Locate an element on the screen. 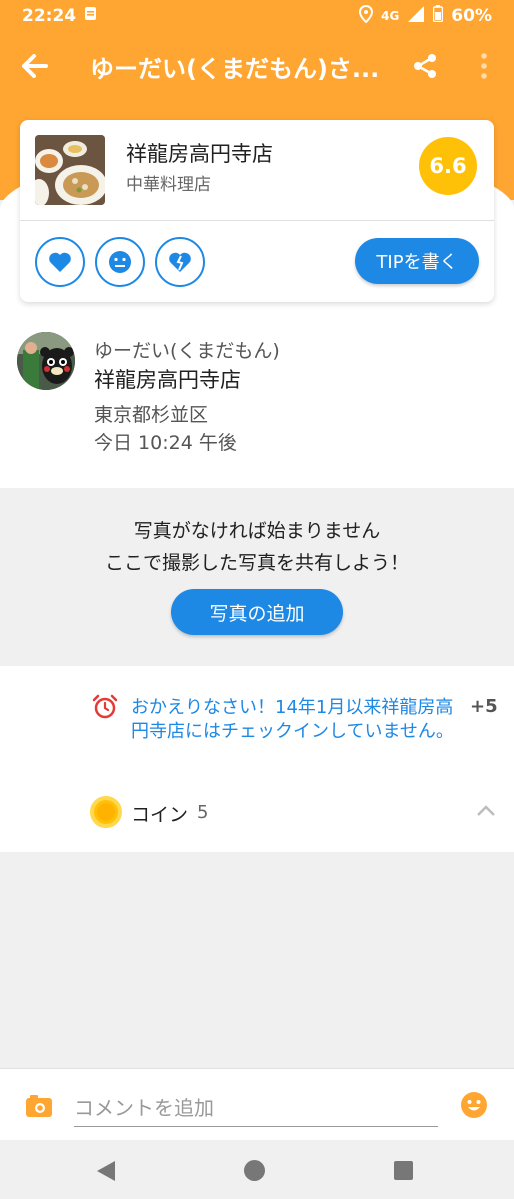 This screenshot has width=514, height=1199. photo-prompt-text-2: ここで撮影した写真を共有しよう！ is located at coordinates (256, 563).